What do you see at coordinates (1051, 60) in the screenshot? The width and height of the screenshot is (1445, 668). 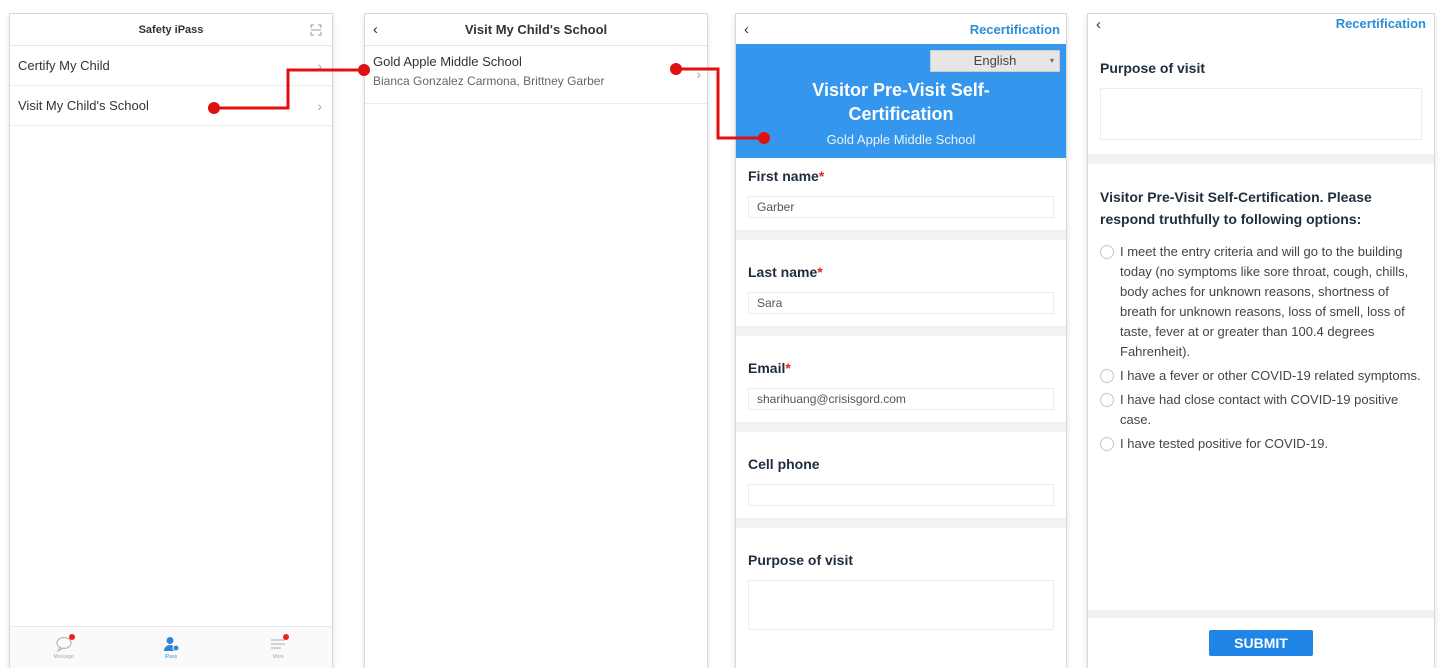 I see `chevron-down-icon: ▾` at bounding box center [1051, 60].